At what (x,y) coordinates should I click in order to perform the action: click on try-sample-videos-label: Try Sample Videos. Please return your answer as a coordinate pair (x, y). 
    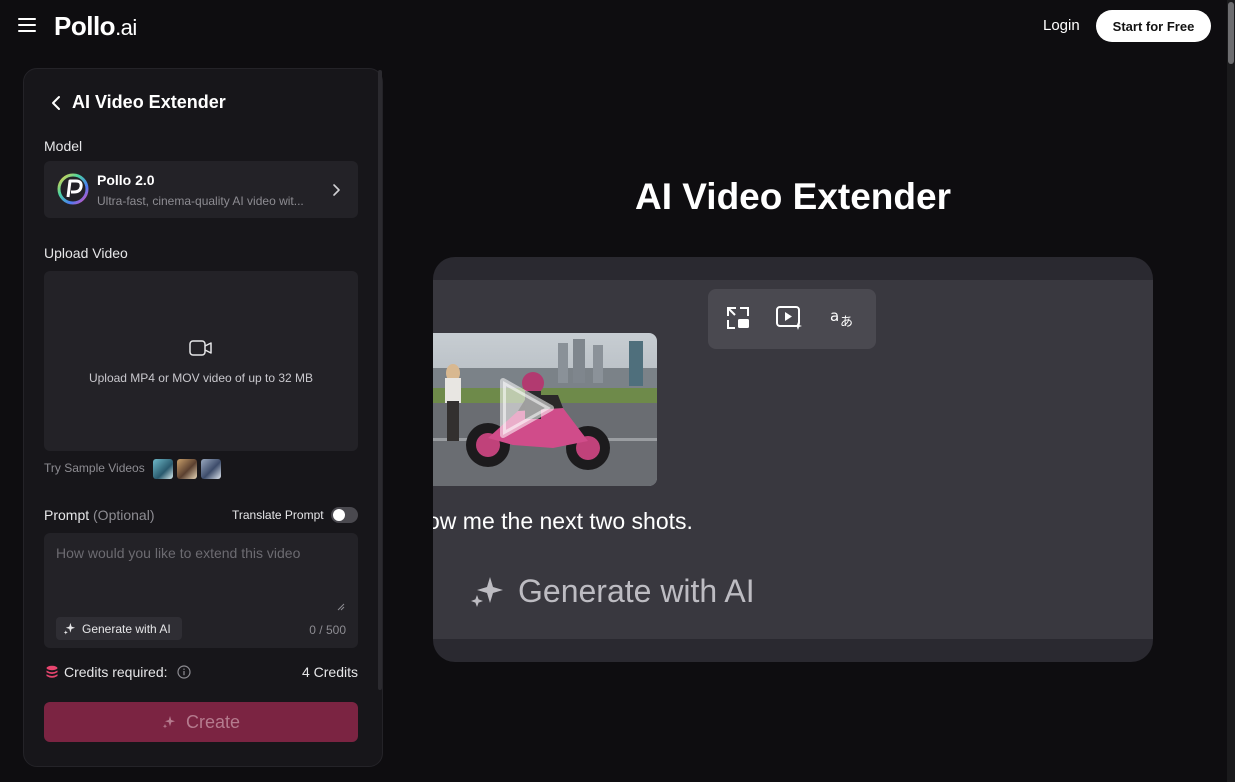
    Looking at the image, I should click on (94, 468).